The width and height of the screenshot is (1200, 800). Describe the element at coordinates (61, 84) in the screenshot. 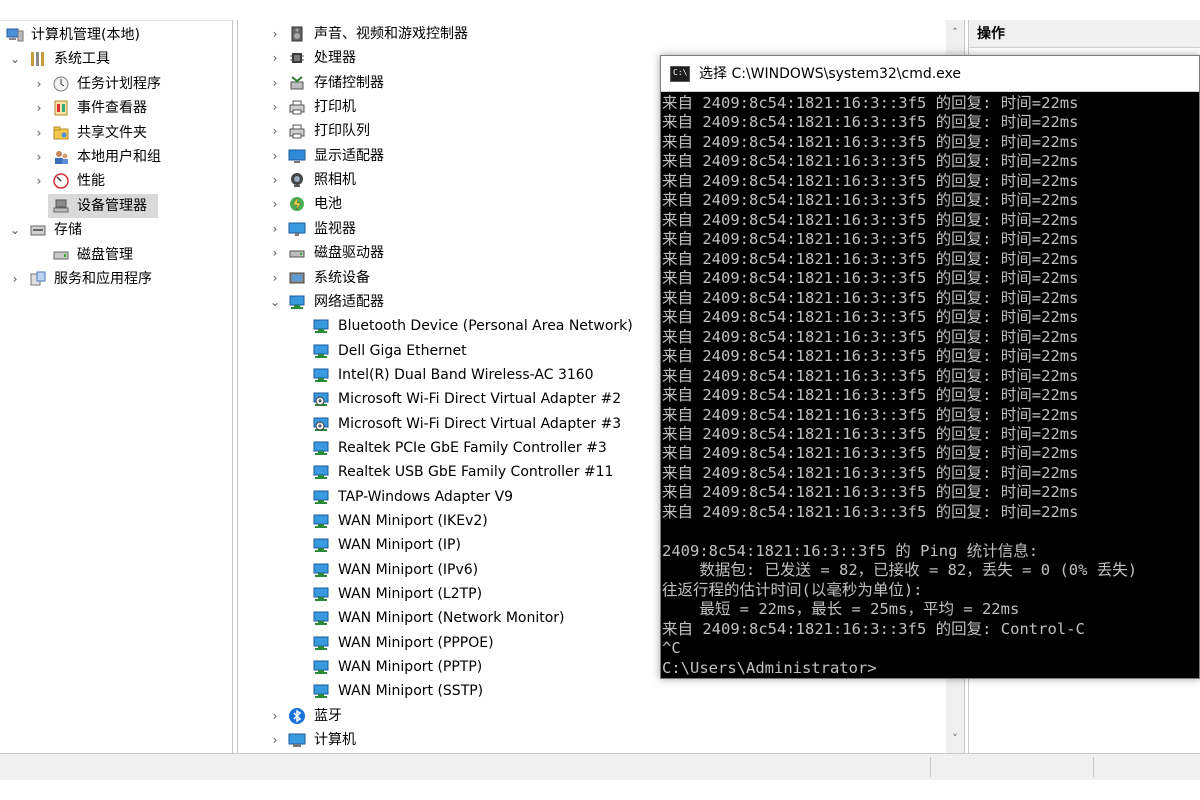

I see `task-scheduler-icon` at that location.